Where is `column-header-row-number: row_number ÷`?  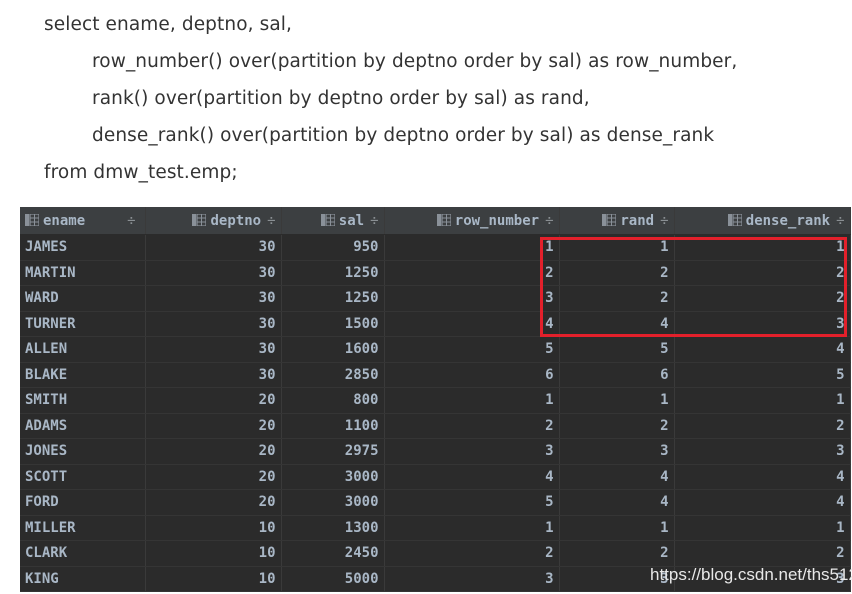
column-header-row-number: row_number ÷ is located at coordinates (472, 221).